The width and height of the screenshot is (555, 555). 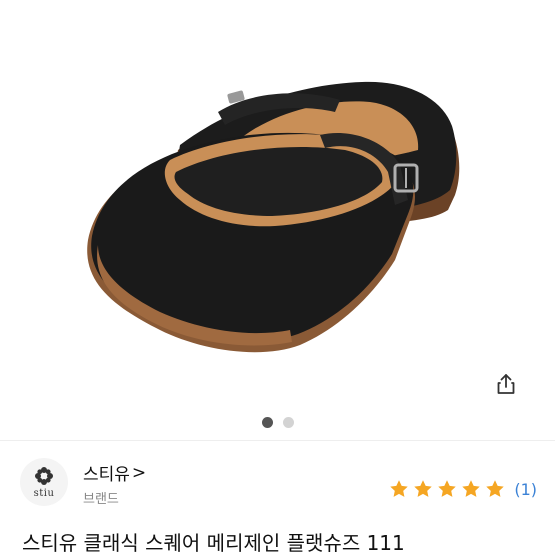 I want to click on product-title: 스티유 클래식 스퀘어 메리제인 플랫슈즈 111, so click(x=213, y=543).